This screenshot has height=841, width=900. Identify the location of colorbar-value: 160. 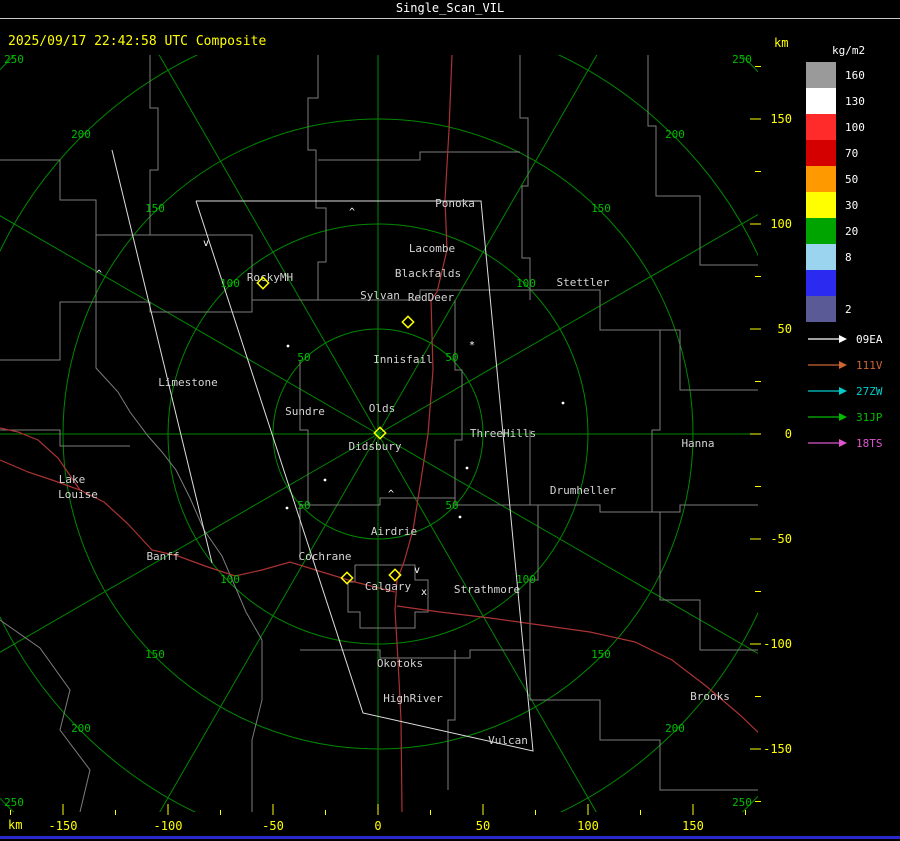
(855, 75).